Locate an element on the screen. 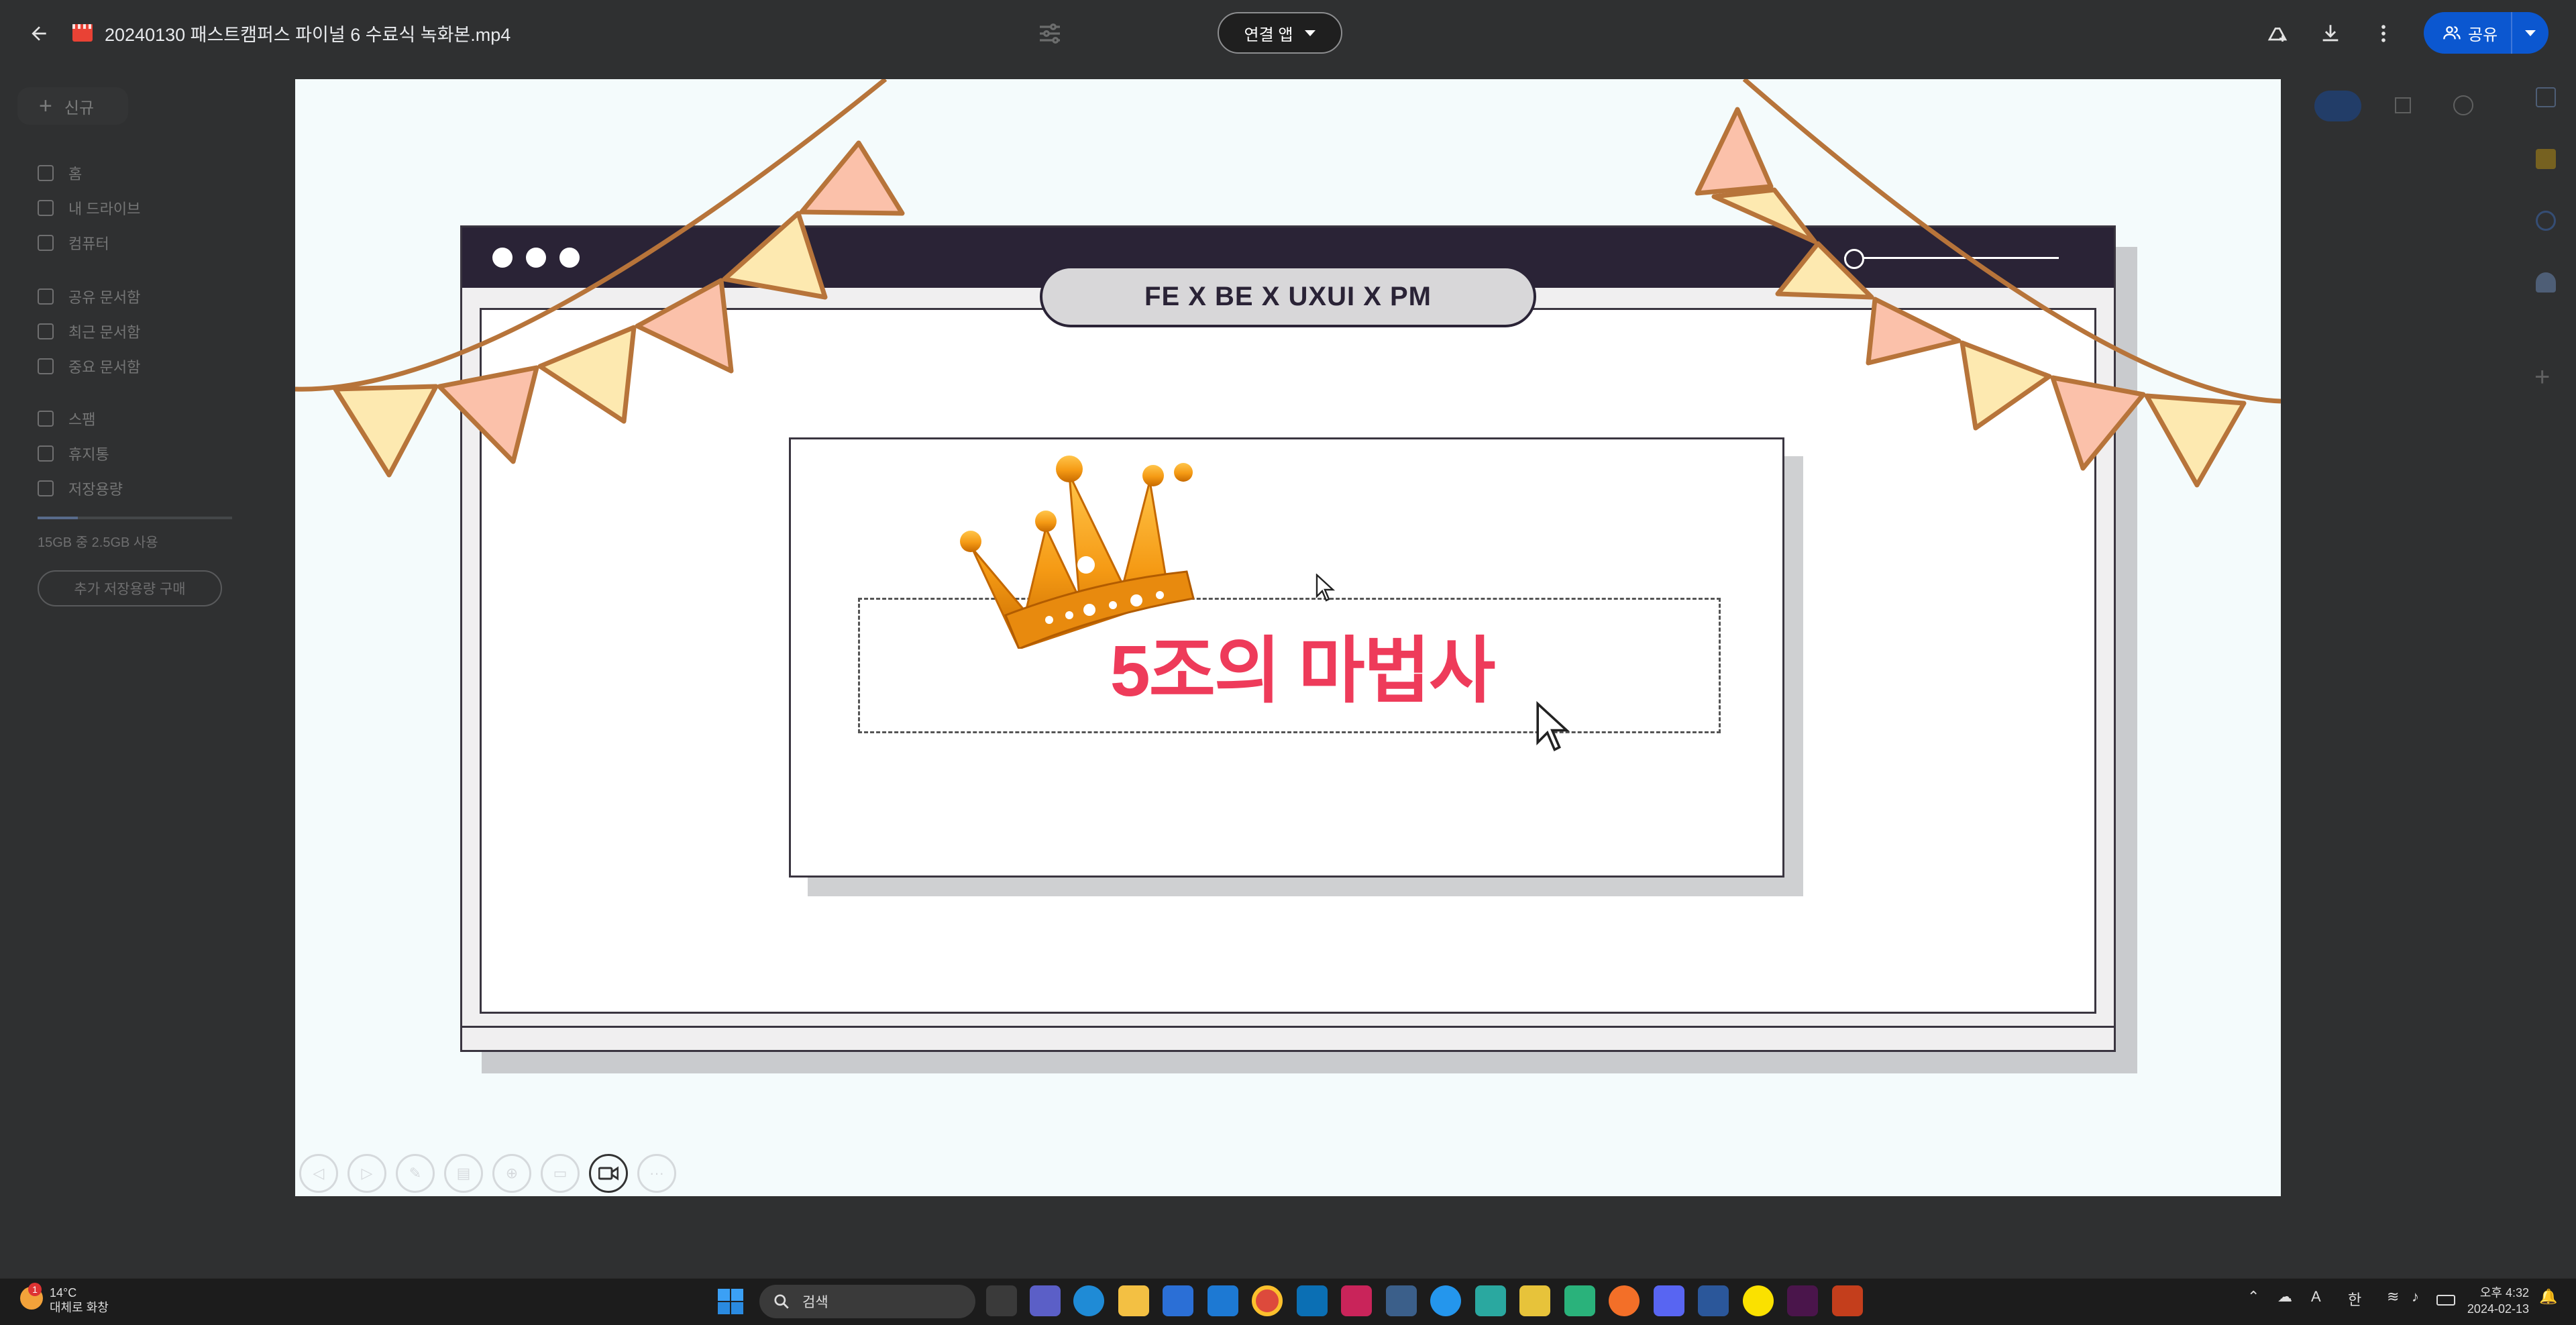 This screenshot has height=1325, width=2576. docker-icon is located at coordinates (1445, 1300).